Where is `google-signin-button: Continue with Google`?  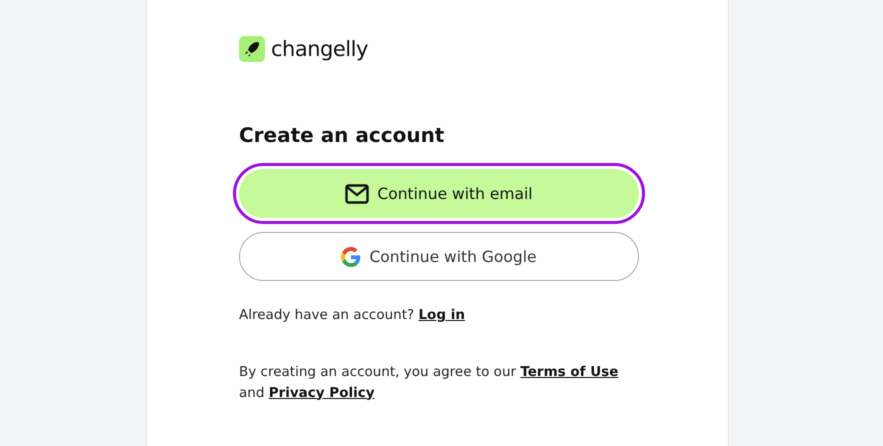 google-signin-button: Continue with Google is located at coordinates (439, 256).